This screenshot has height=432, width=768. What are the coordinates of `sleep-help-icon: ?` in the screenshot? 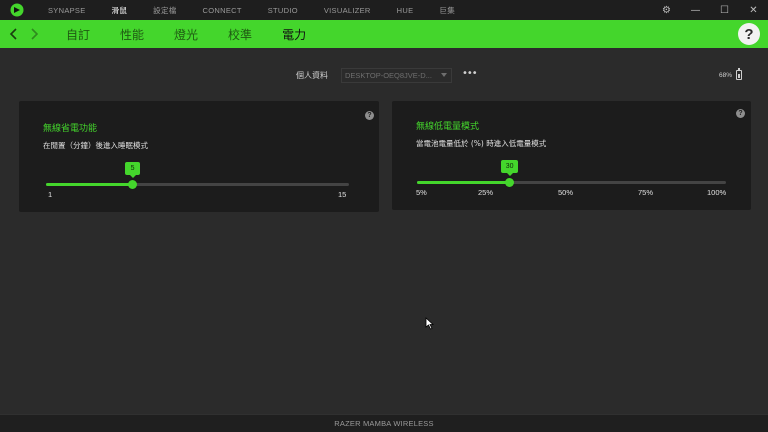 It's located at (369, 115).